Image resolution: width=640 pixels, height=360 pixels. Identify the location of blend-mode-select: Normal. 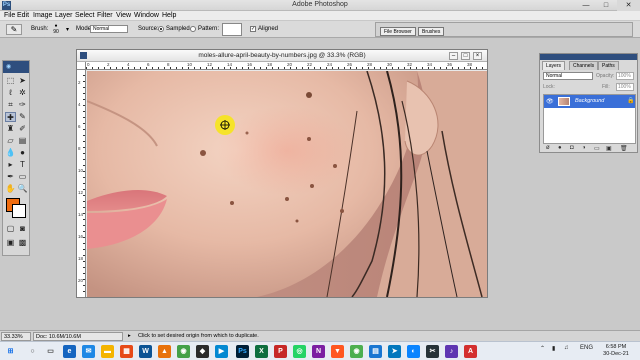
(568, 76).